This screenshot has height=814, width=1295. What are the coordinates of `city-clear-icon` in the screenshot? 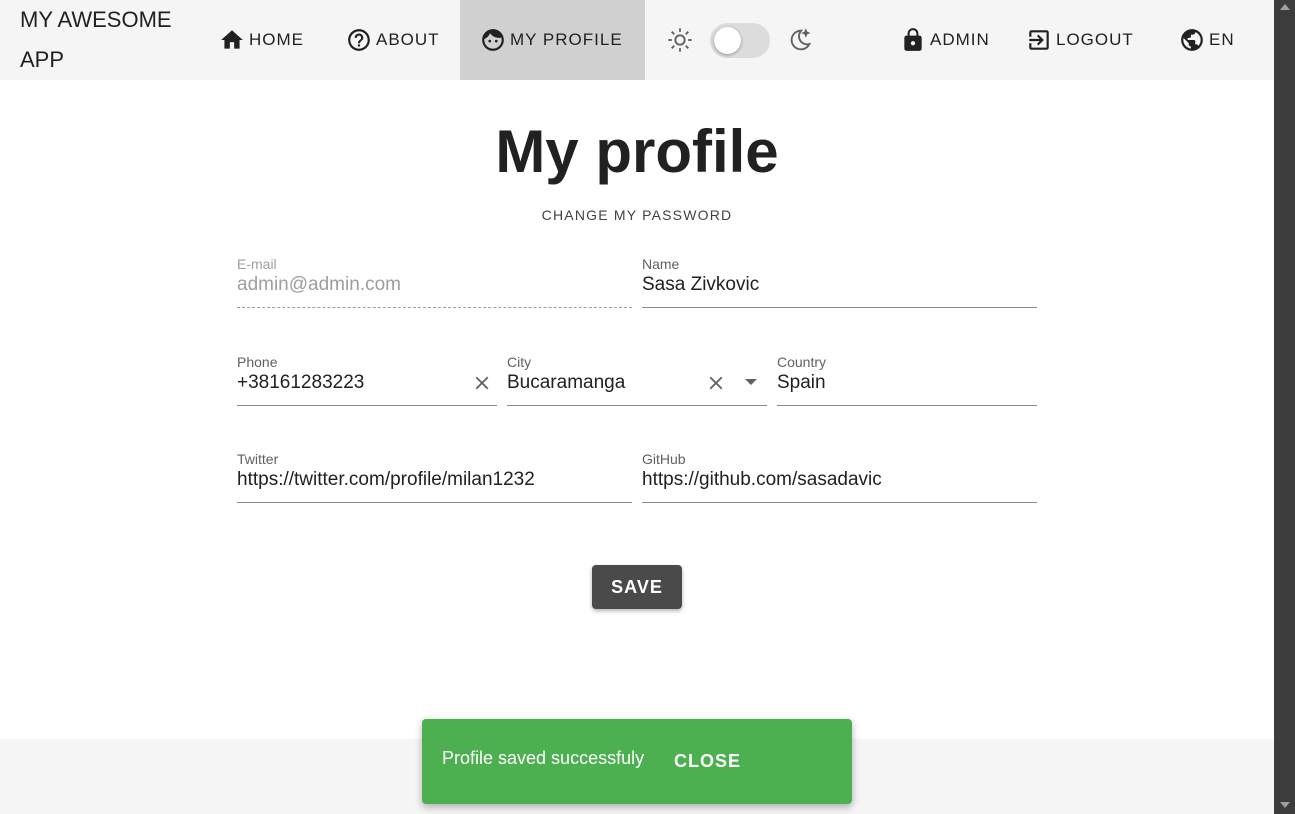 It's located at (716, 383).